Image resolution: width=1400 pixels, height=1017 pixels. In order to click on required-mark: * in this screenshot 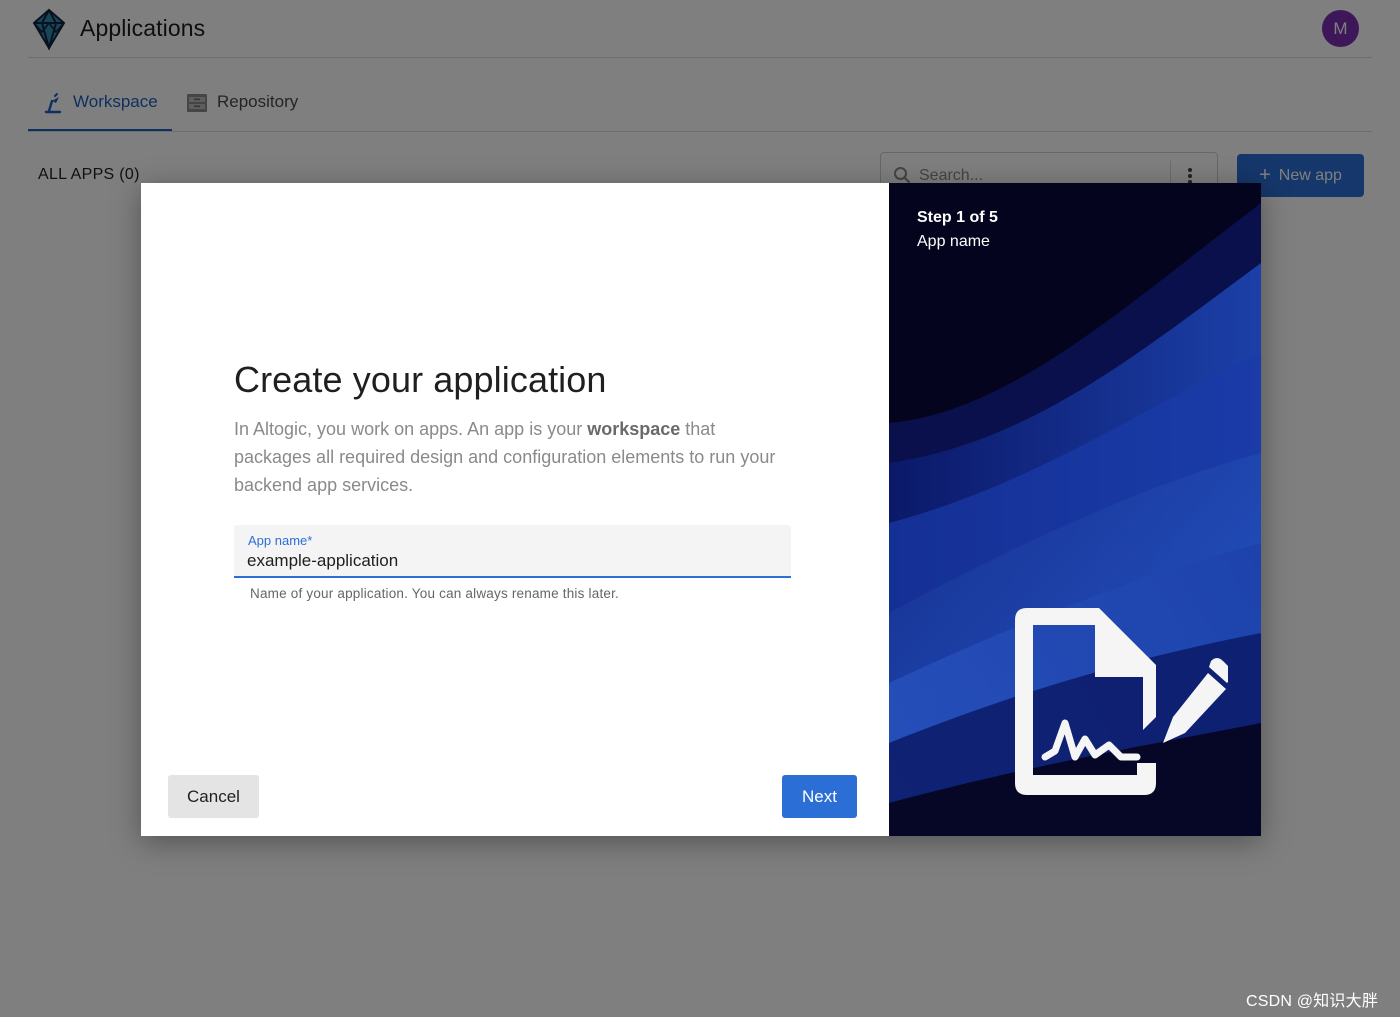, I will do `click(310, 540)`.